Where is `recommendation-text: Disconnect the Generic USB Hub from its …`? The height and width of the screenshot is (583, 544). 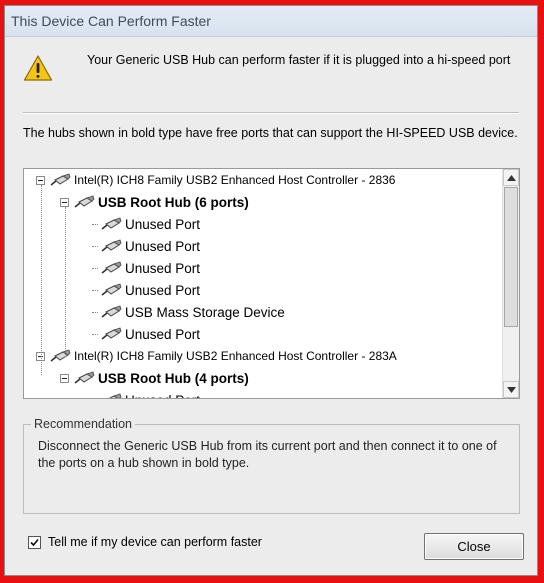
recommendation-text: Disconnect the Generic USB Hub from its … is located at coordinates (267, 454).